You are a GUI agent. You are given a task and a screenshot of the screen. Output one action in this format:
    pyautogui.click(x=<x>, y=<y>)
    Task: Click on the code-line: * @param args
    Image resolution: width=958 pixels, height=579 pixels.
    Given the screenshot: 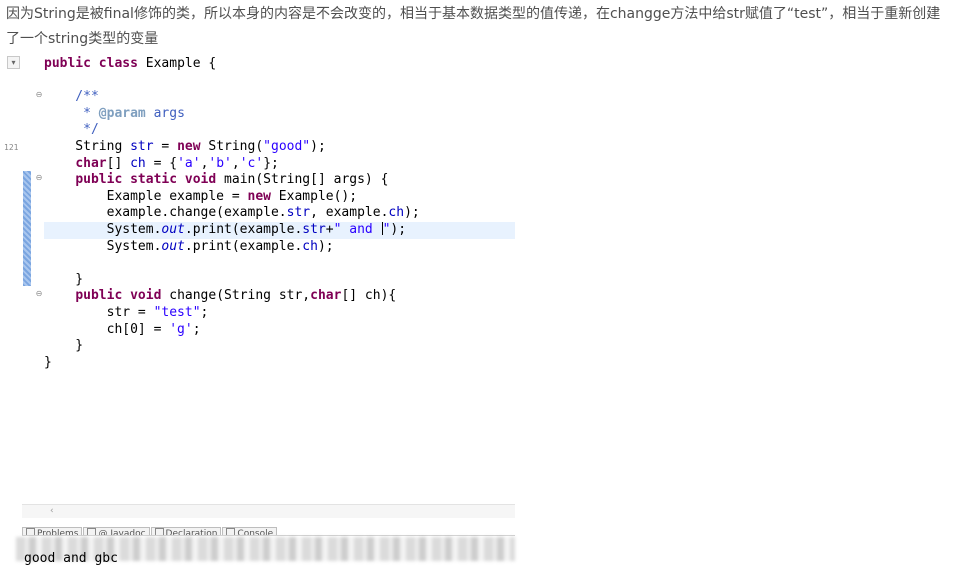 What is the action you would take?
    pyautogui.click(x=279, y=114)
    